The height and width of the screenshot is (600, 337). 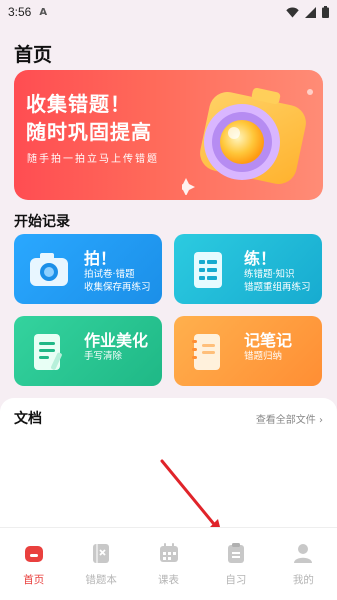 I want to click on tab-label: 自习, so click(x=236, y=580).